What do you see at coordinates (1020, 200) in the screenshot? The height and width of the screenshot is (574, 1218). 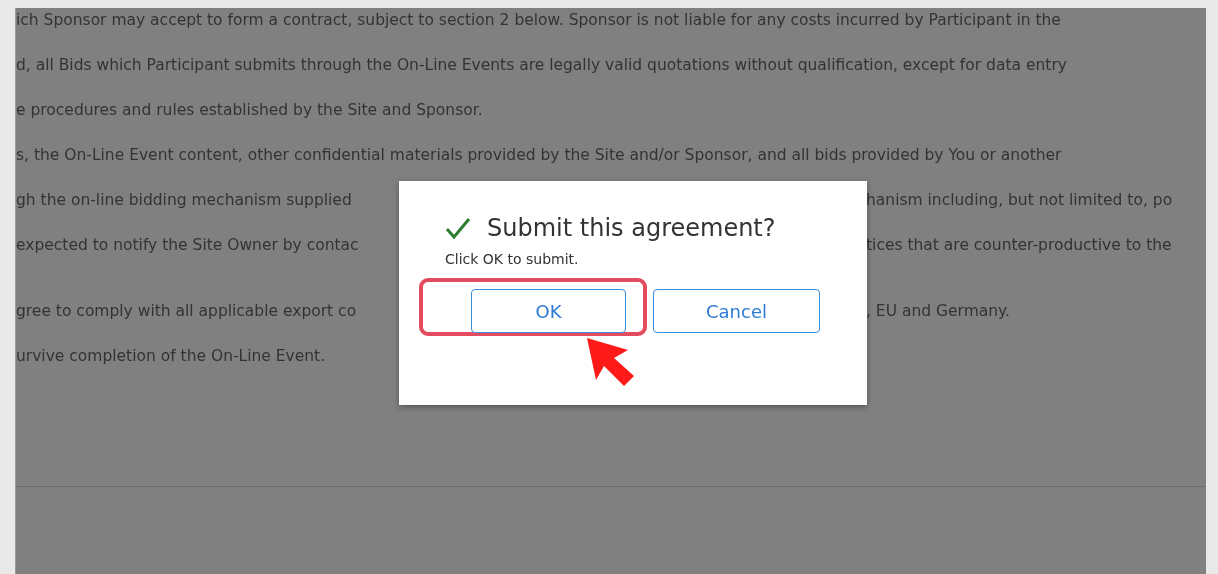 I see `agreement-text: hanism including, but not limited to, po` at bounding box center [1020, 200].